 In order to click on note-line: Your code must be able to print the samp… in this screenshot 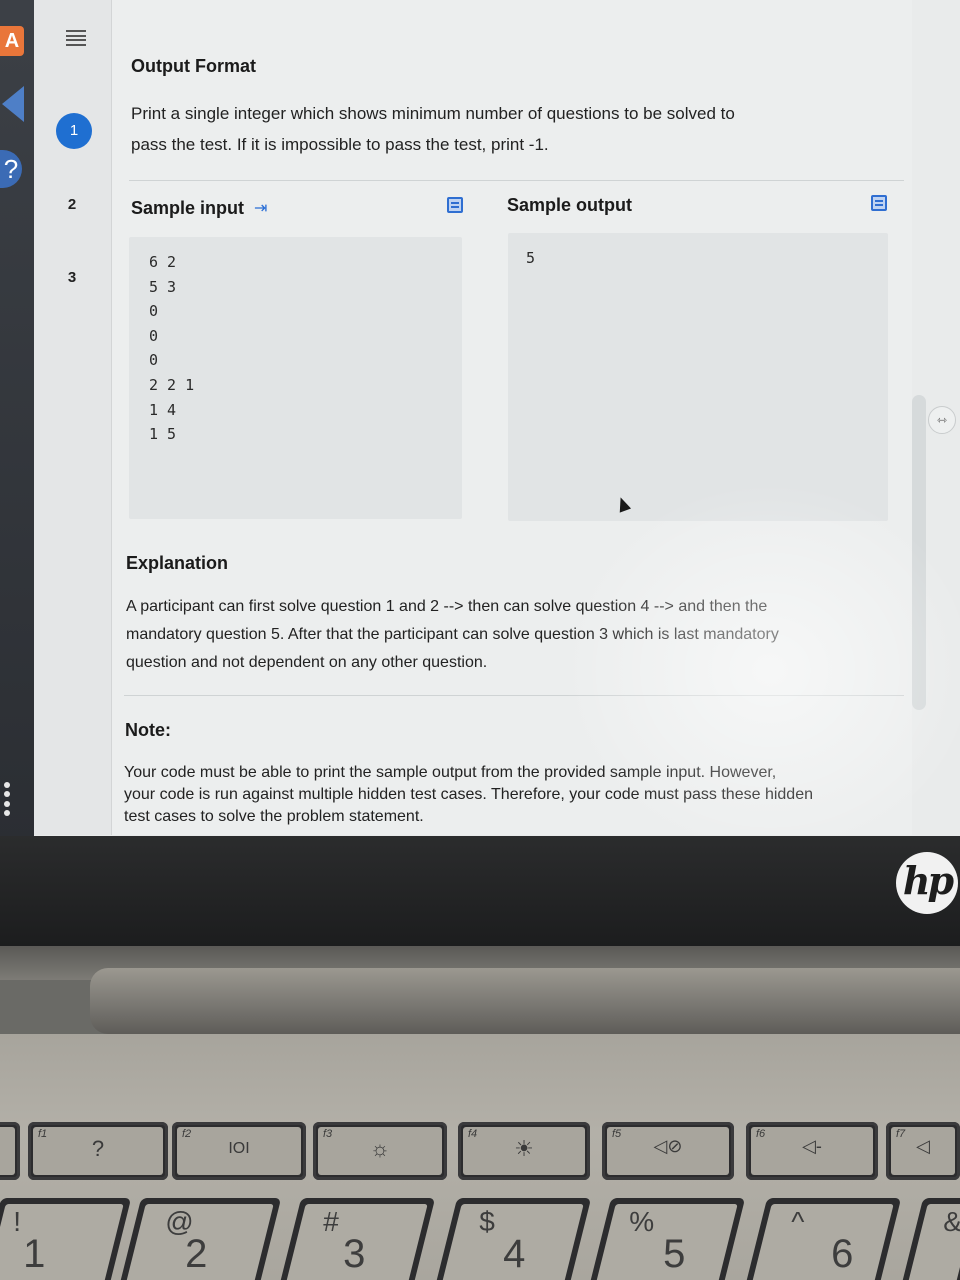, I will do `click(450, 772)`.